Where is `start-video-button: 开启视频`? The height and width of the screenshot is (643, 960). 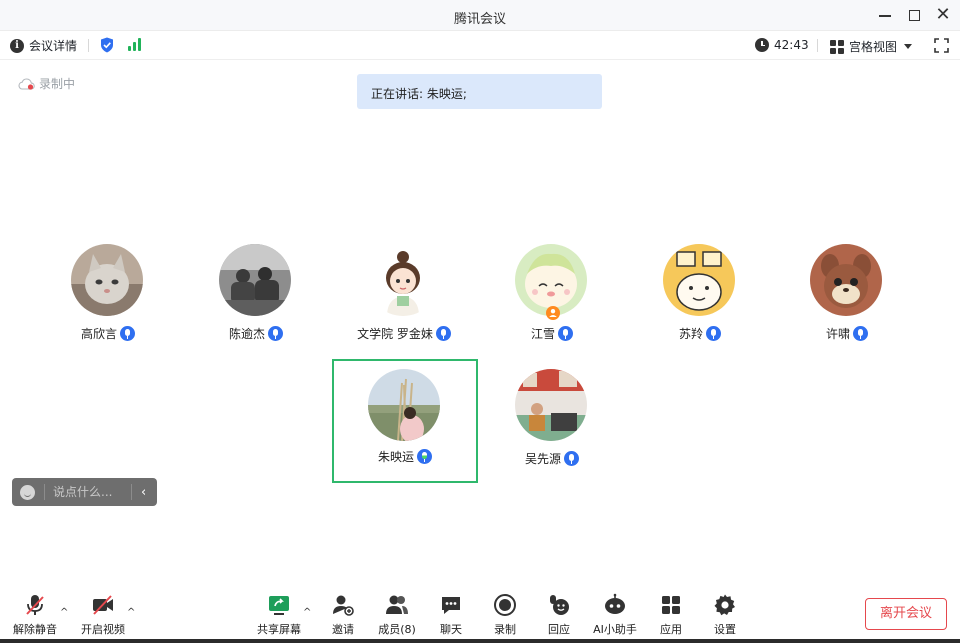 start-video-button: 开启视频 is located at coordinates (103, 615).